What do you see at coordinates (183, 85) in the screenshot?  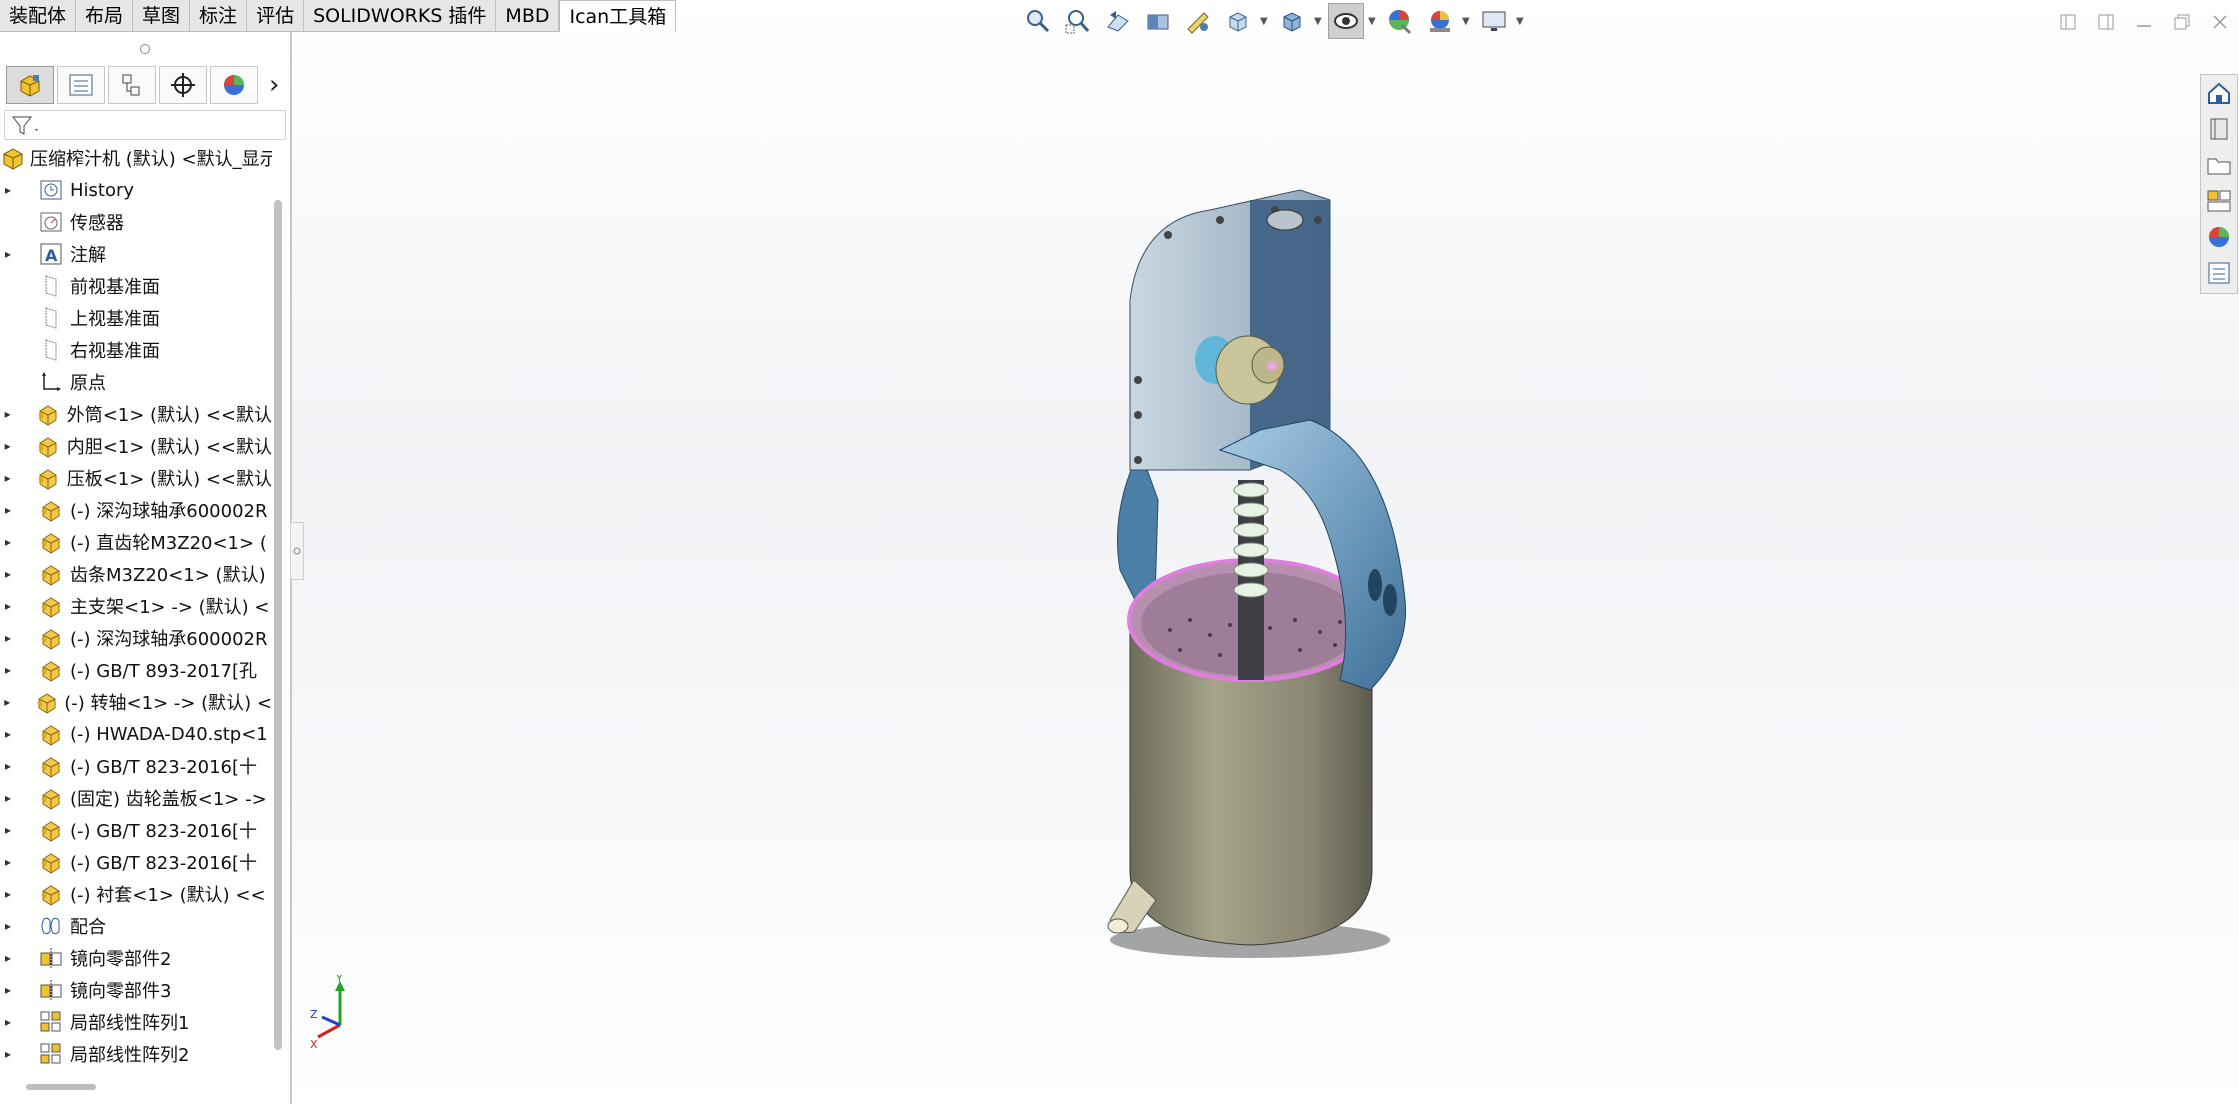 I see `dimxpertmanager-icon` at bounding box center [183, 85].